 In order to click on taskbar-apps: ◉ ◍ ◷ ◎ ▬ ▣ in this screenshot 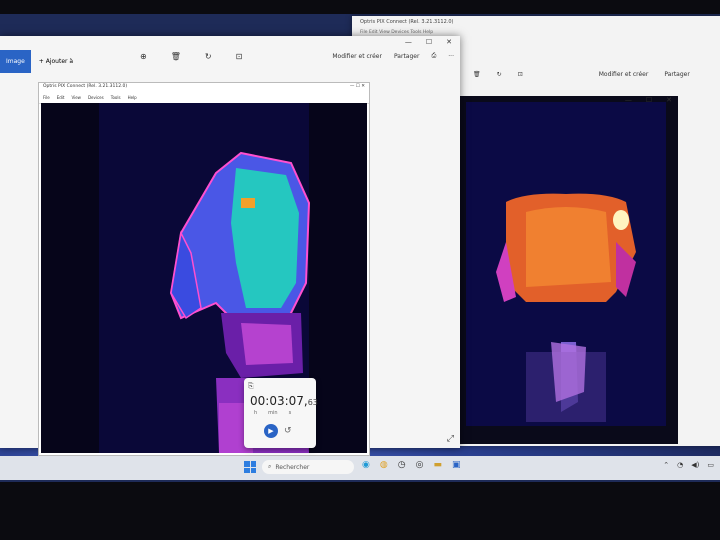, I will do `click(411, 465)`.